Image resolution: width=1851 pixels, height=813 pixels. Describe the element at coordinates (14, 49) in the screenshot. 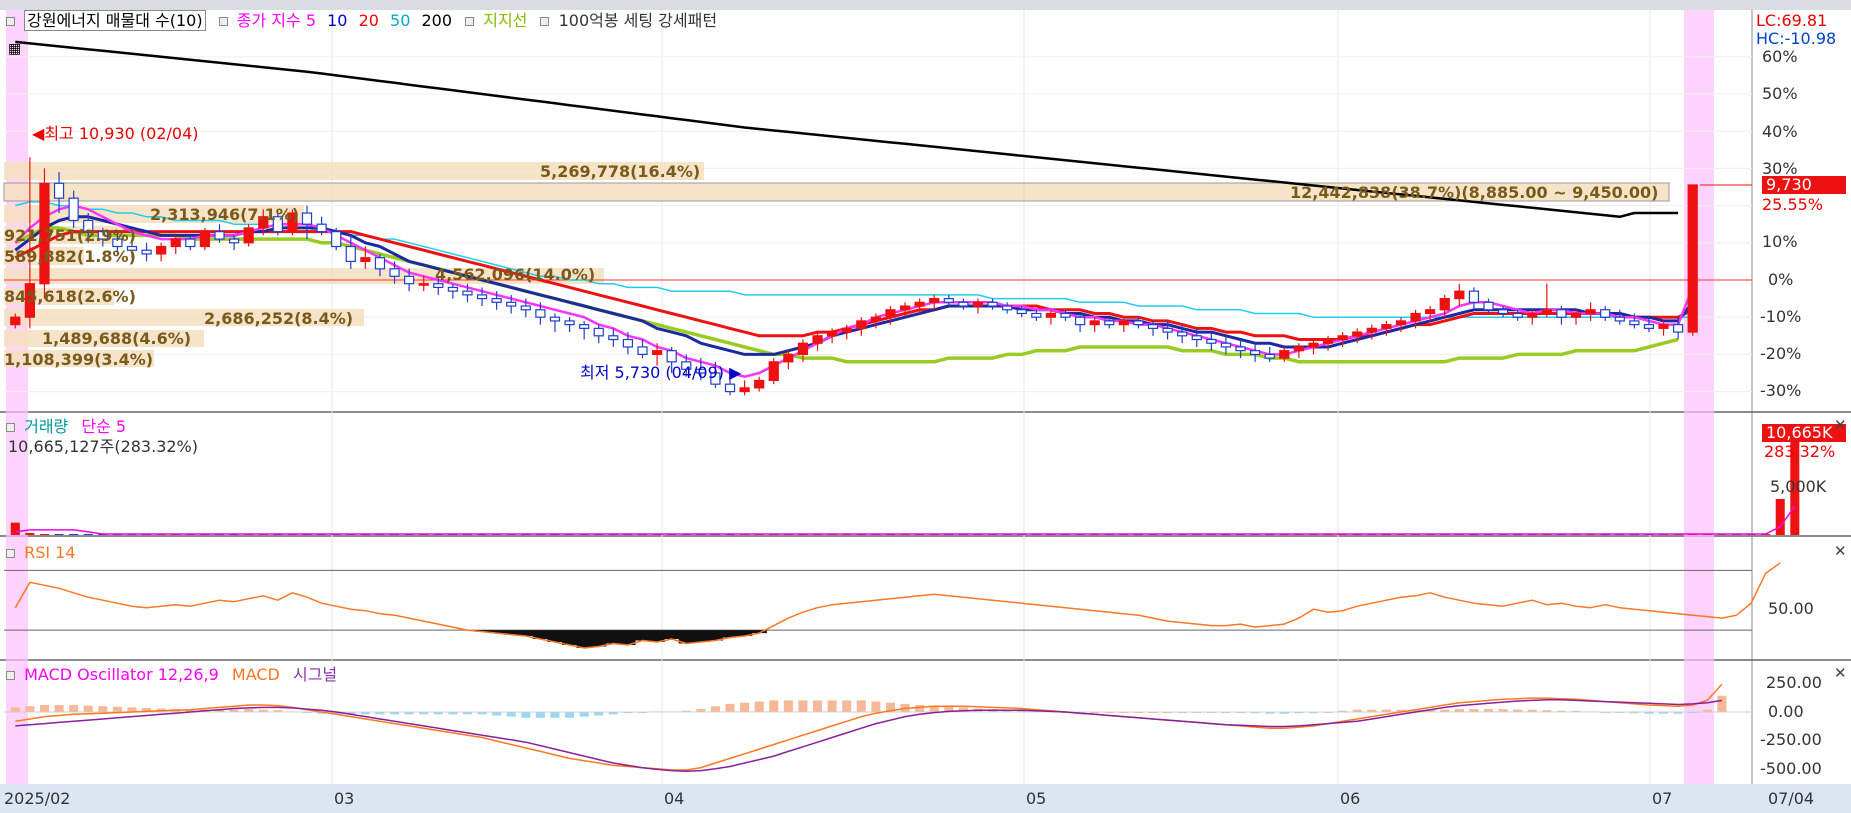

I see `table-icon: ▦` at that location.